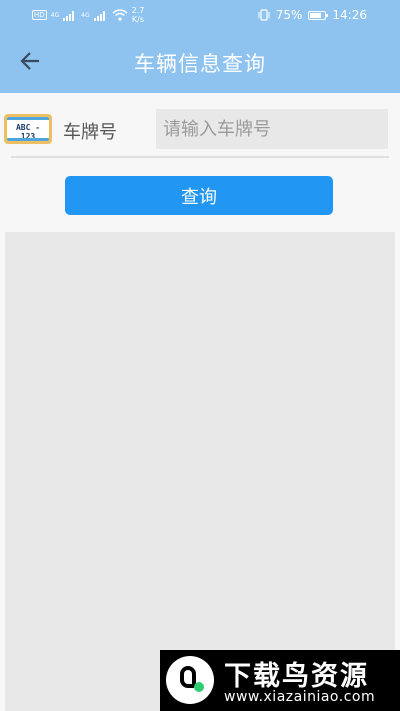 The image size is (400, 711). What do you see at coordinates (190, 680) in the screenshot?
I see `watermark-logo-icon` at bounding box center [190, 680].